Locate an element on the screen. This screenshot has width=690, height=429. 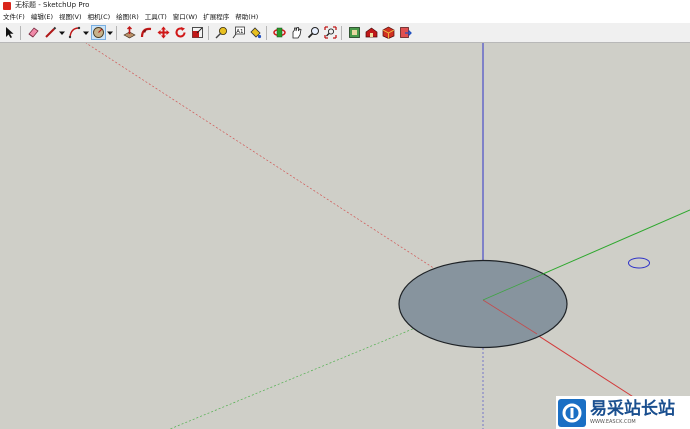
magnifier-icon is located at coordinates (313, 33).